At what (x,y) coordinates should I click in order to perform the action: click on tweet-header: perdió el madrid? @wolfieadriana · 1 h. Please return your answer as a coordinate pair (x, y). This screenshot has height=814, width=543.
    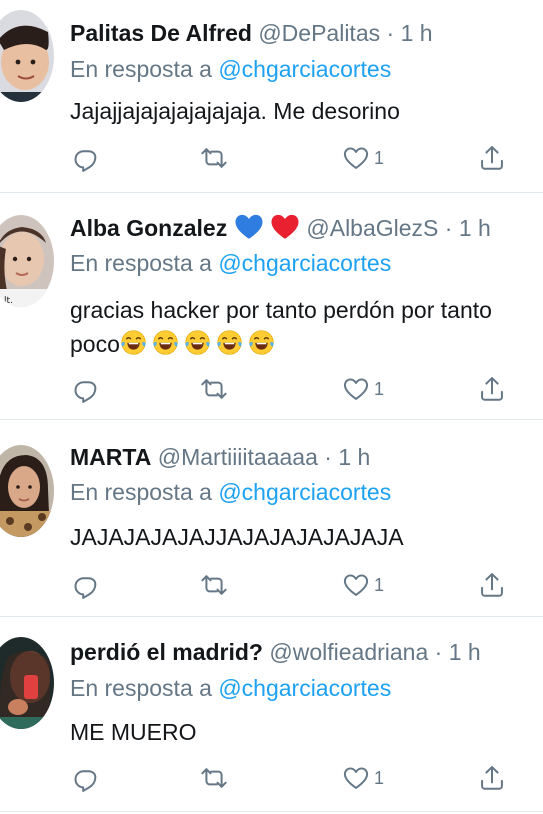
    Looking at the image, I should click on (306, 652).